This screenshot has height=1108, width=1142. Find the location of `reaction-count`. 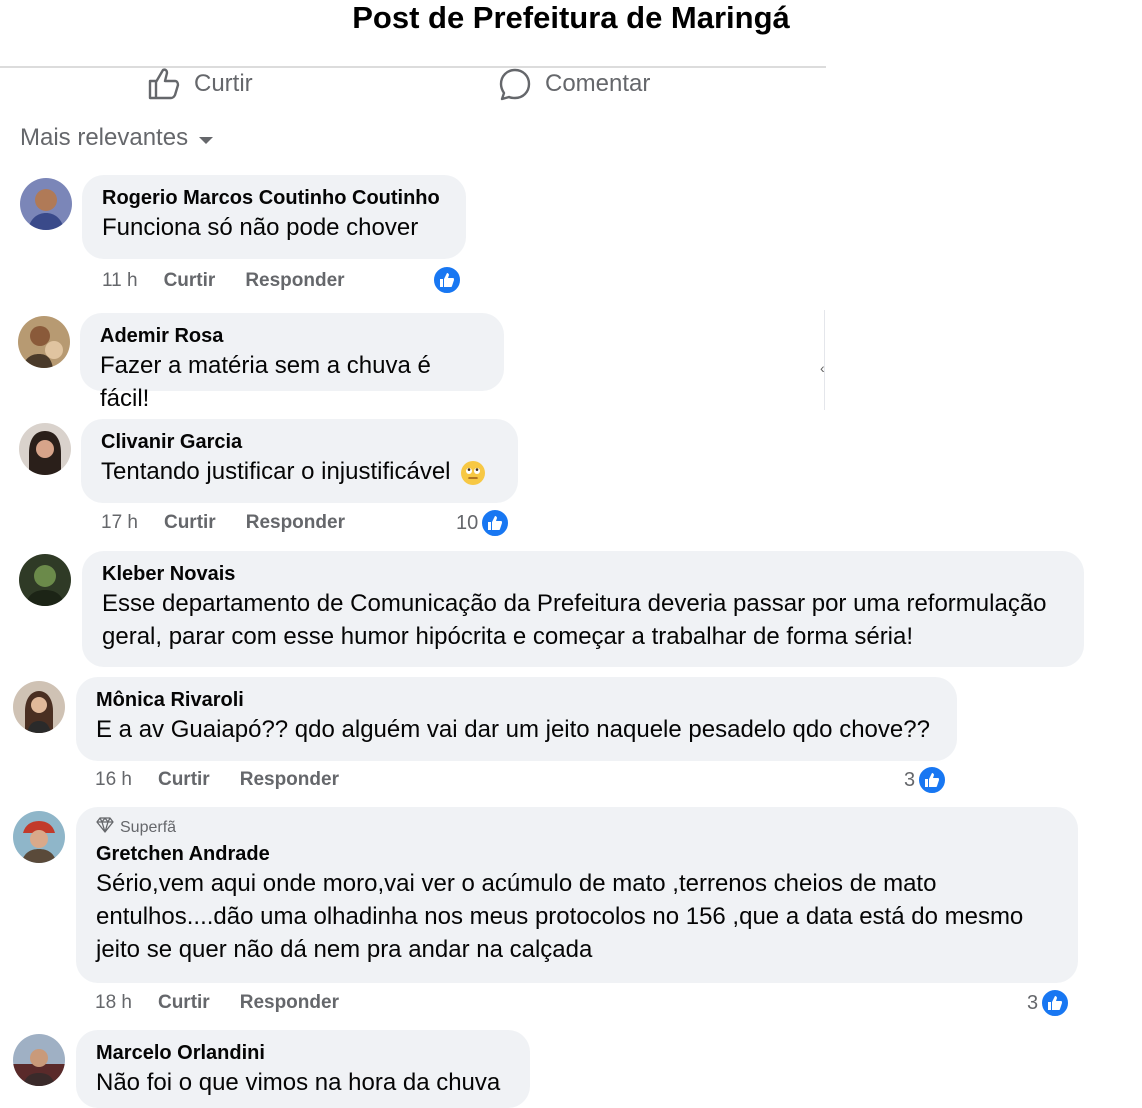

reaction-count is located at coordinates (447, 280).